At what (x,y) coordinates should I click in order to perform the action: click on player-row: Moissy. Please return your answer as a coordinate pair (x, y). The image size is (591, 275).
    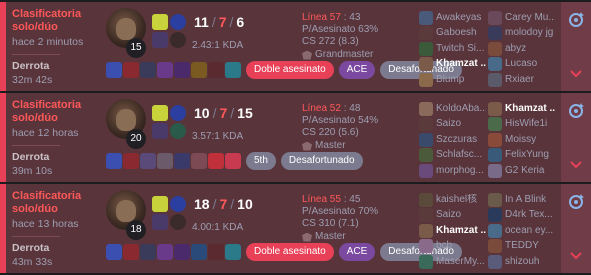
    Looking at the image, I should click on (521, 140).